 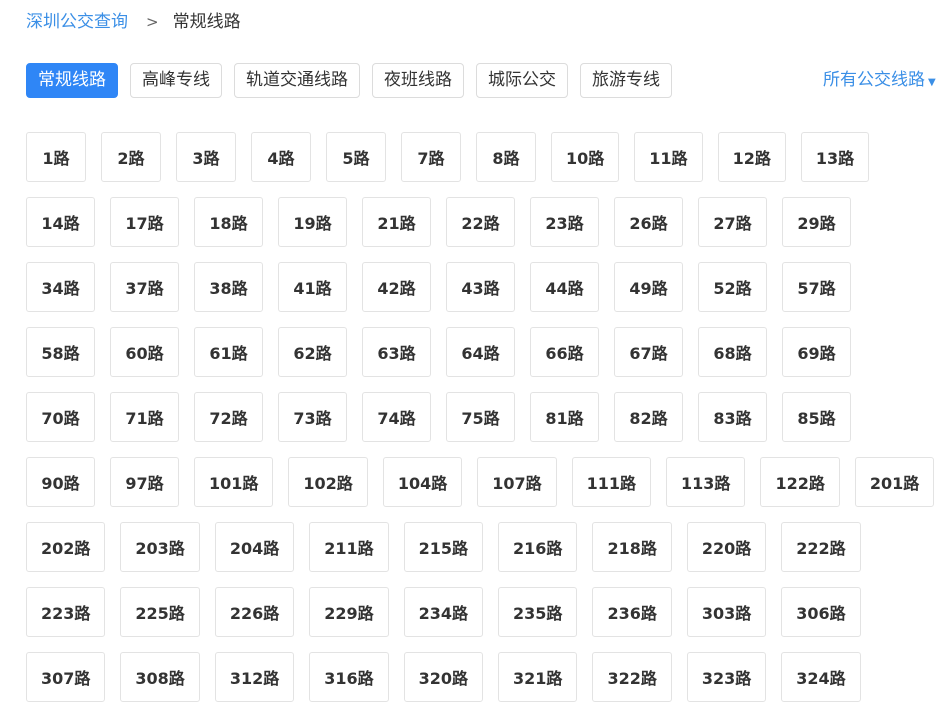 What do you see at coordinates (176, 80) in the screenshot?
I see `tab-peak-lines: 高峰专线` at bounding box center [176, 80].